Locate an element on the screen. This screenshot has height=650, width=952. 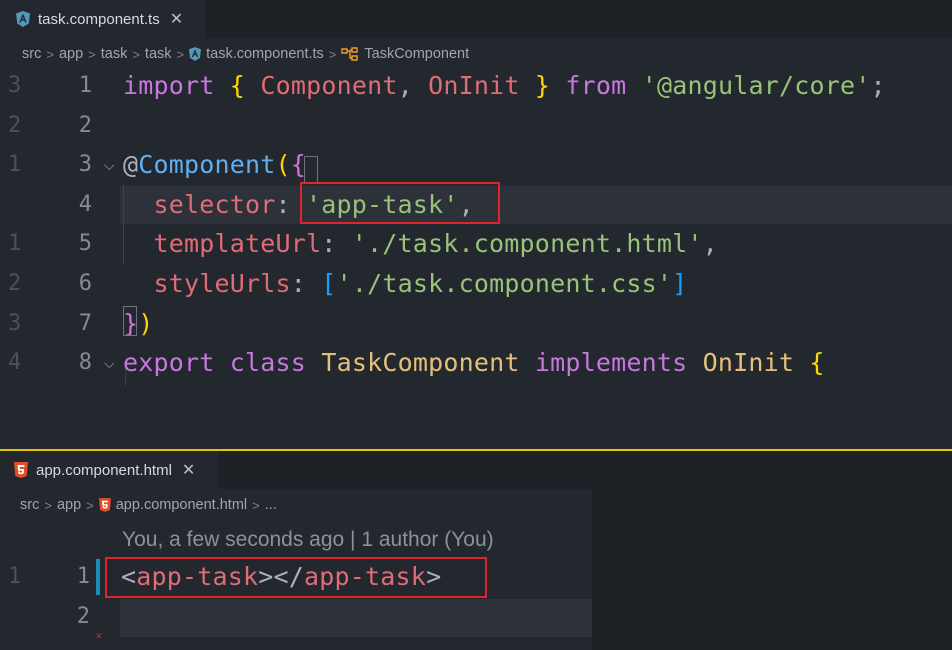
line-number: 4 is located at coordinates (71, 205).